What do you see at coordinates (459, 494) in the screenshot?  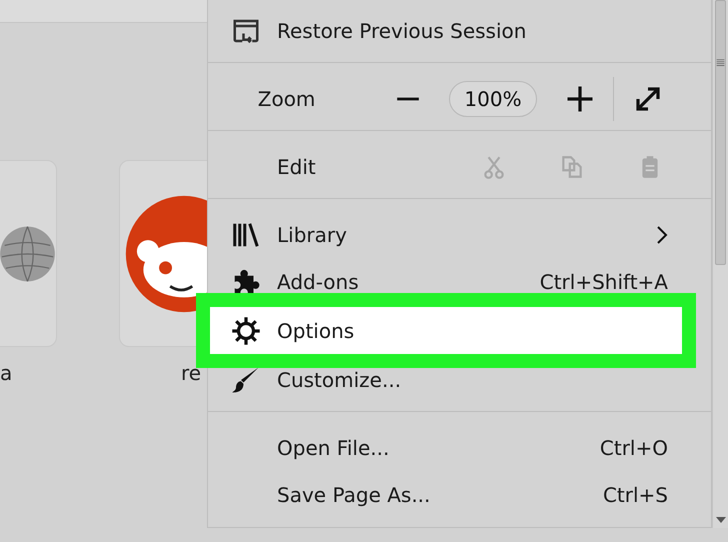 I see `menu-item: Save Page As... Ctrl+S` at bounding box center [459, 494].